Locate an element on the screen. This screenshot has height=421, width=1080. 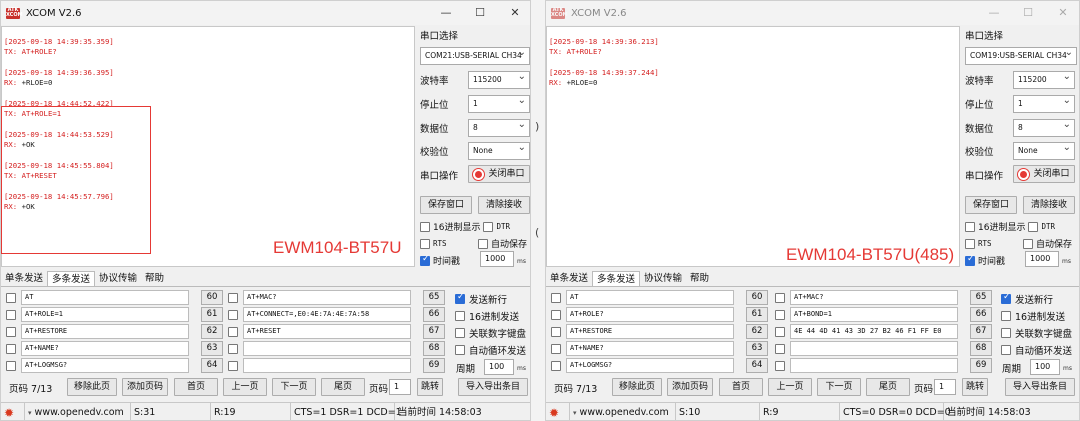
multi-send-input: AT+RESTORE is located at coordinates (650, 331).